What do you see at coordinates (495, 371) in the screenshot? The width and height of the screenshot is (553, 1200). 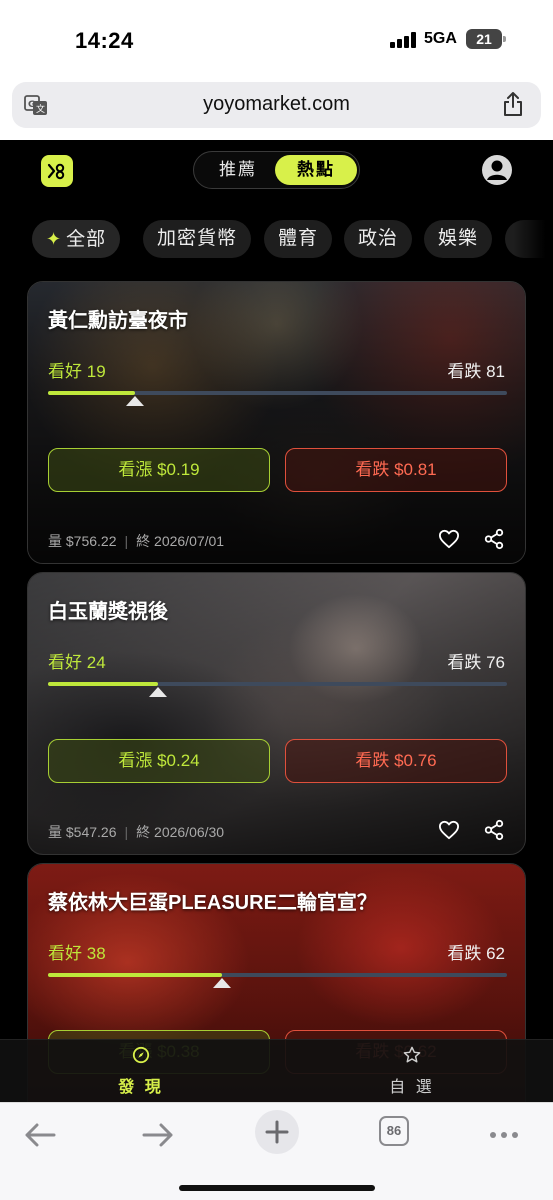 I see `bear-pct: 81` at bounding box center [495, 371].